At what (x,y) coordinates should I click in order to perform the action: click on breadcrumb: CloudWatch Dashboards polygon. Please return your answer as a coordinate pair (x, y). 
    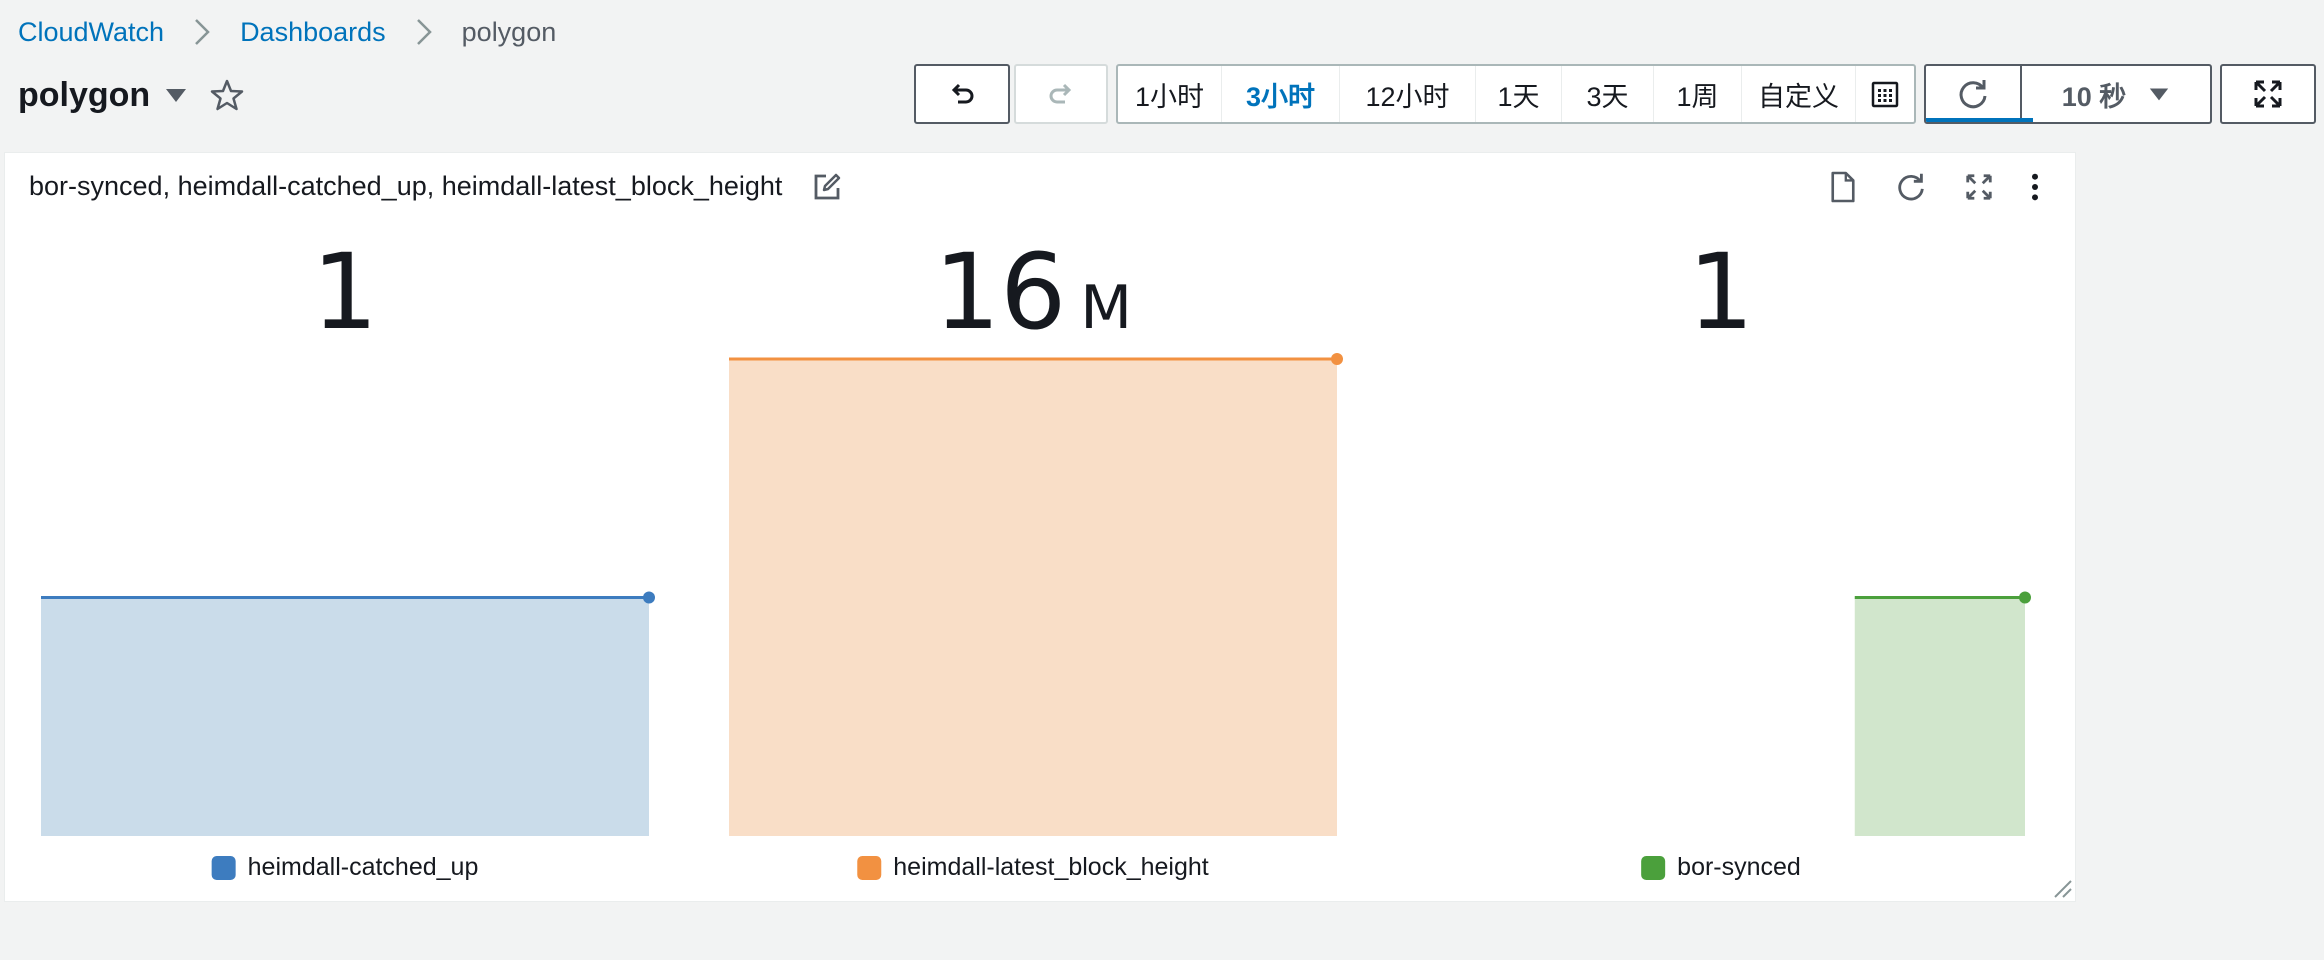
    Looking at the image, I should click on (287, 32).